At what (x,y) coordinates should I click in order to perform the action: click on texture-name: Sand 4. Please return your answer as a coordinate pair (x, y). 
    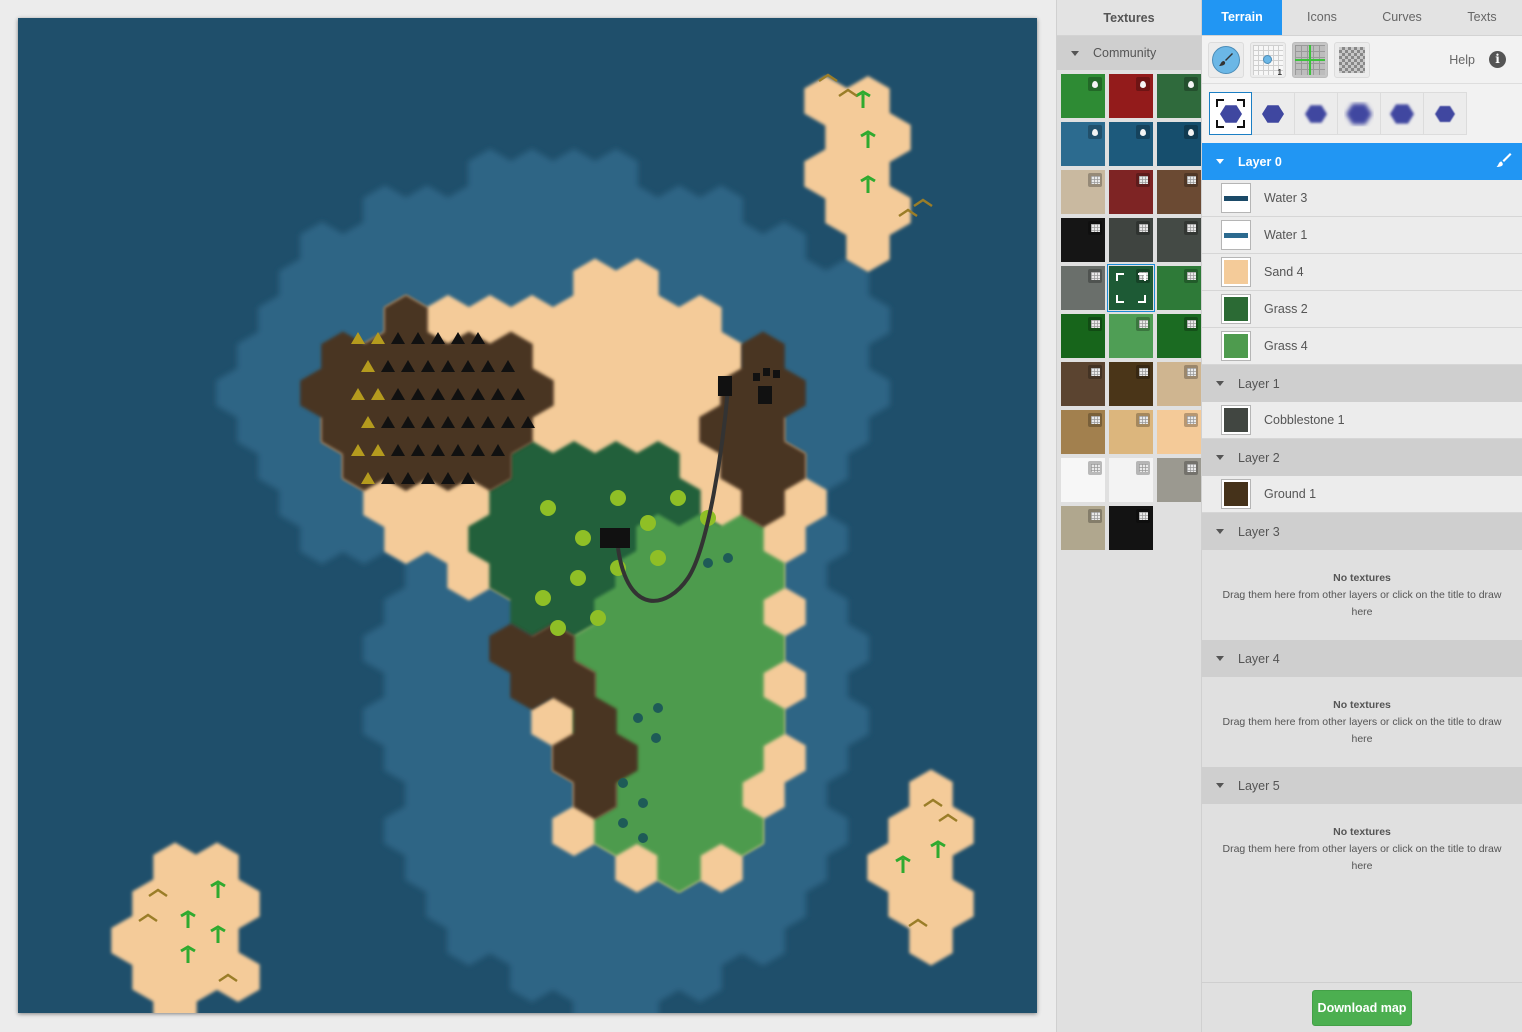
    Looking at the image, I should click on (1284, 272).